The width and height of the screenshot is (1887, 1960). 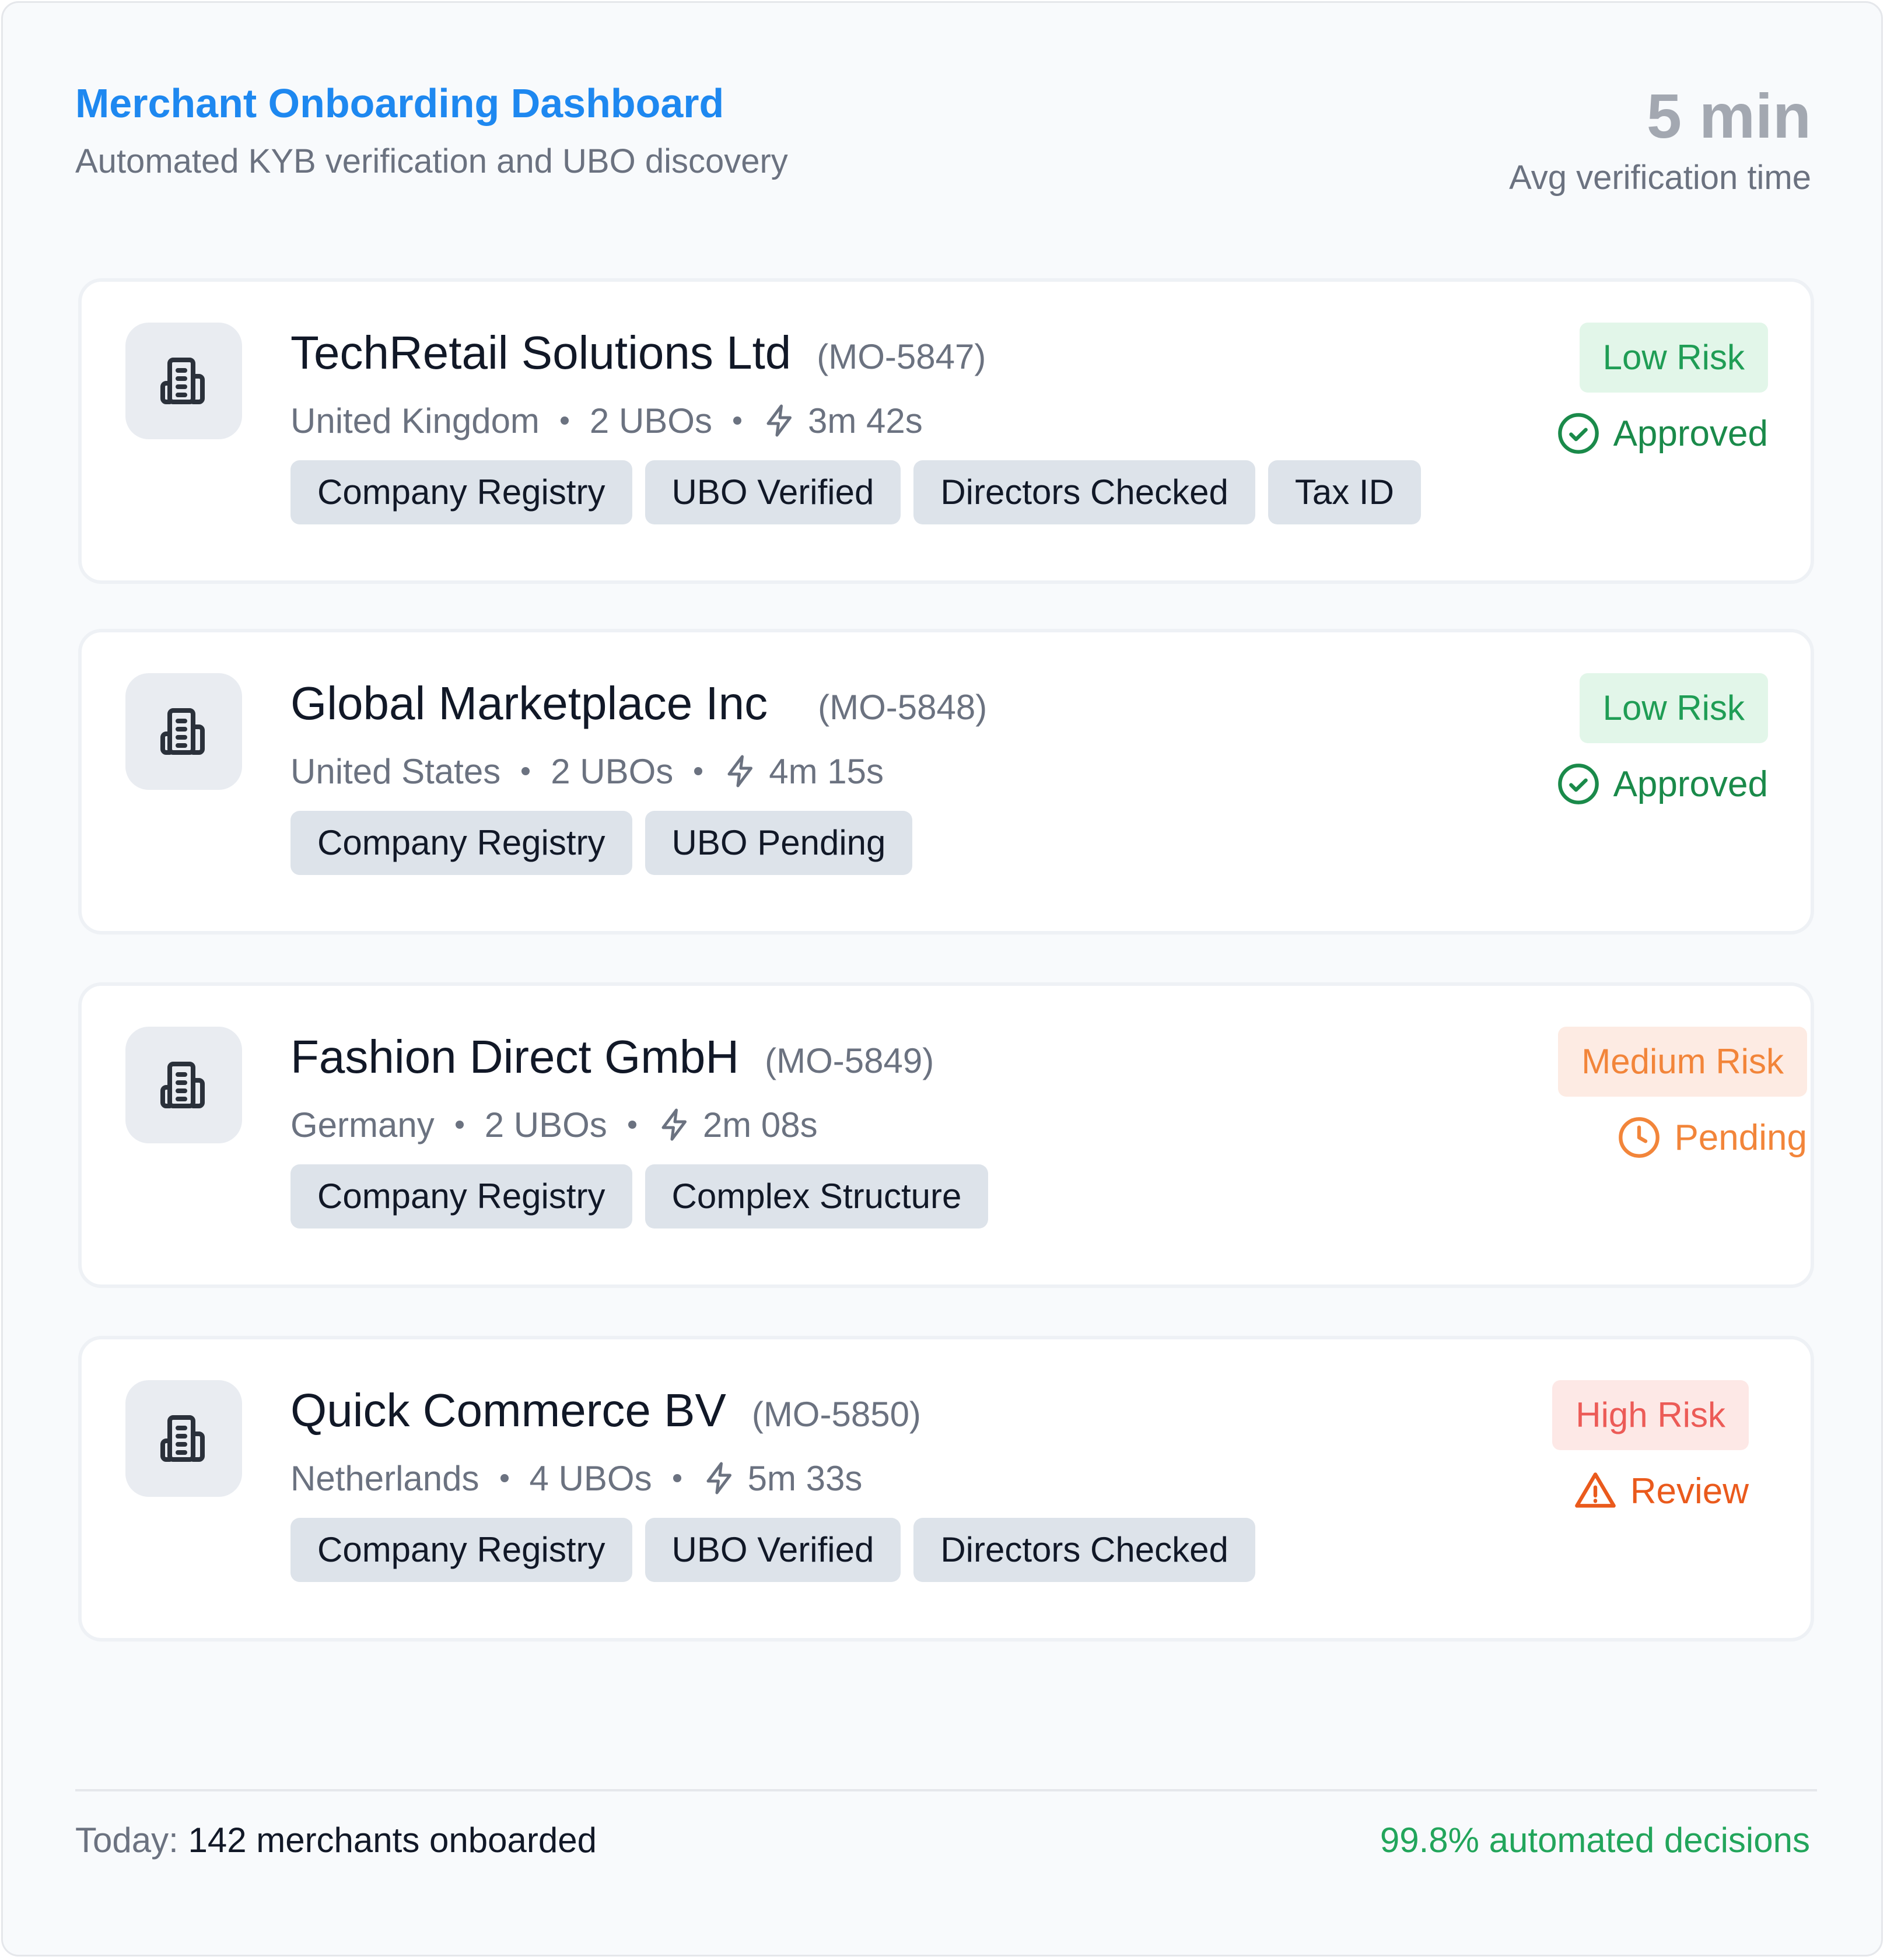 What do you see at coordinates (392, 1840) in the screenshot?
I see `daily-merchant-count: 142 merchants onboarded` at bounding box center [392, 1840].